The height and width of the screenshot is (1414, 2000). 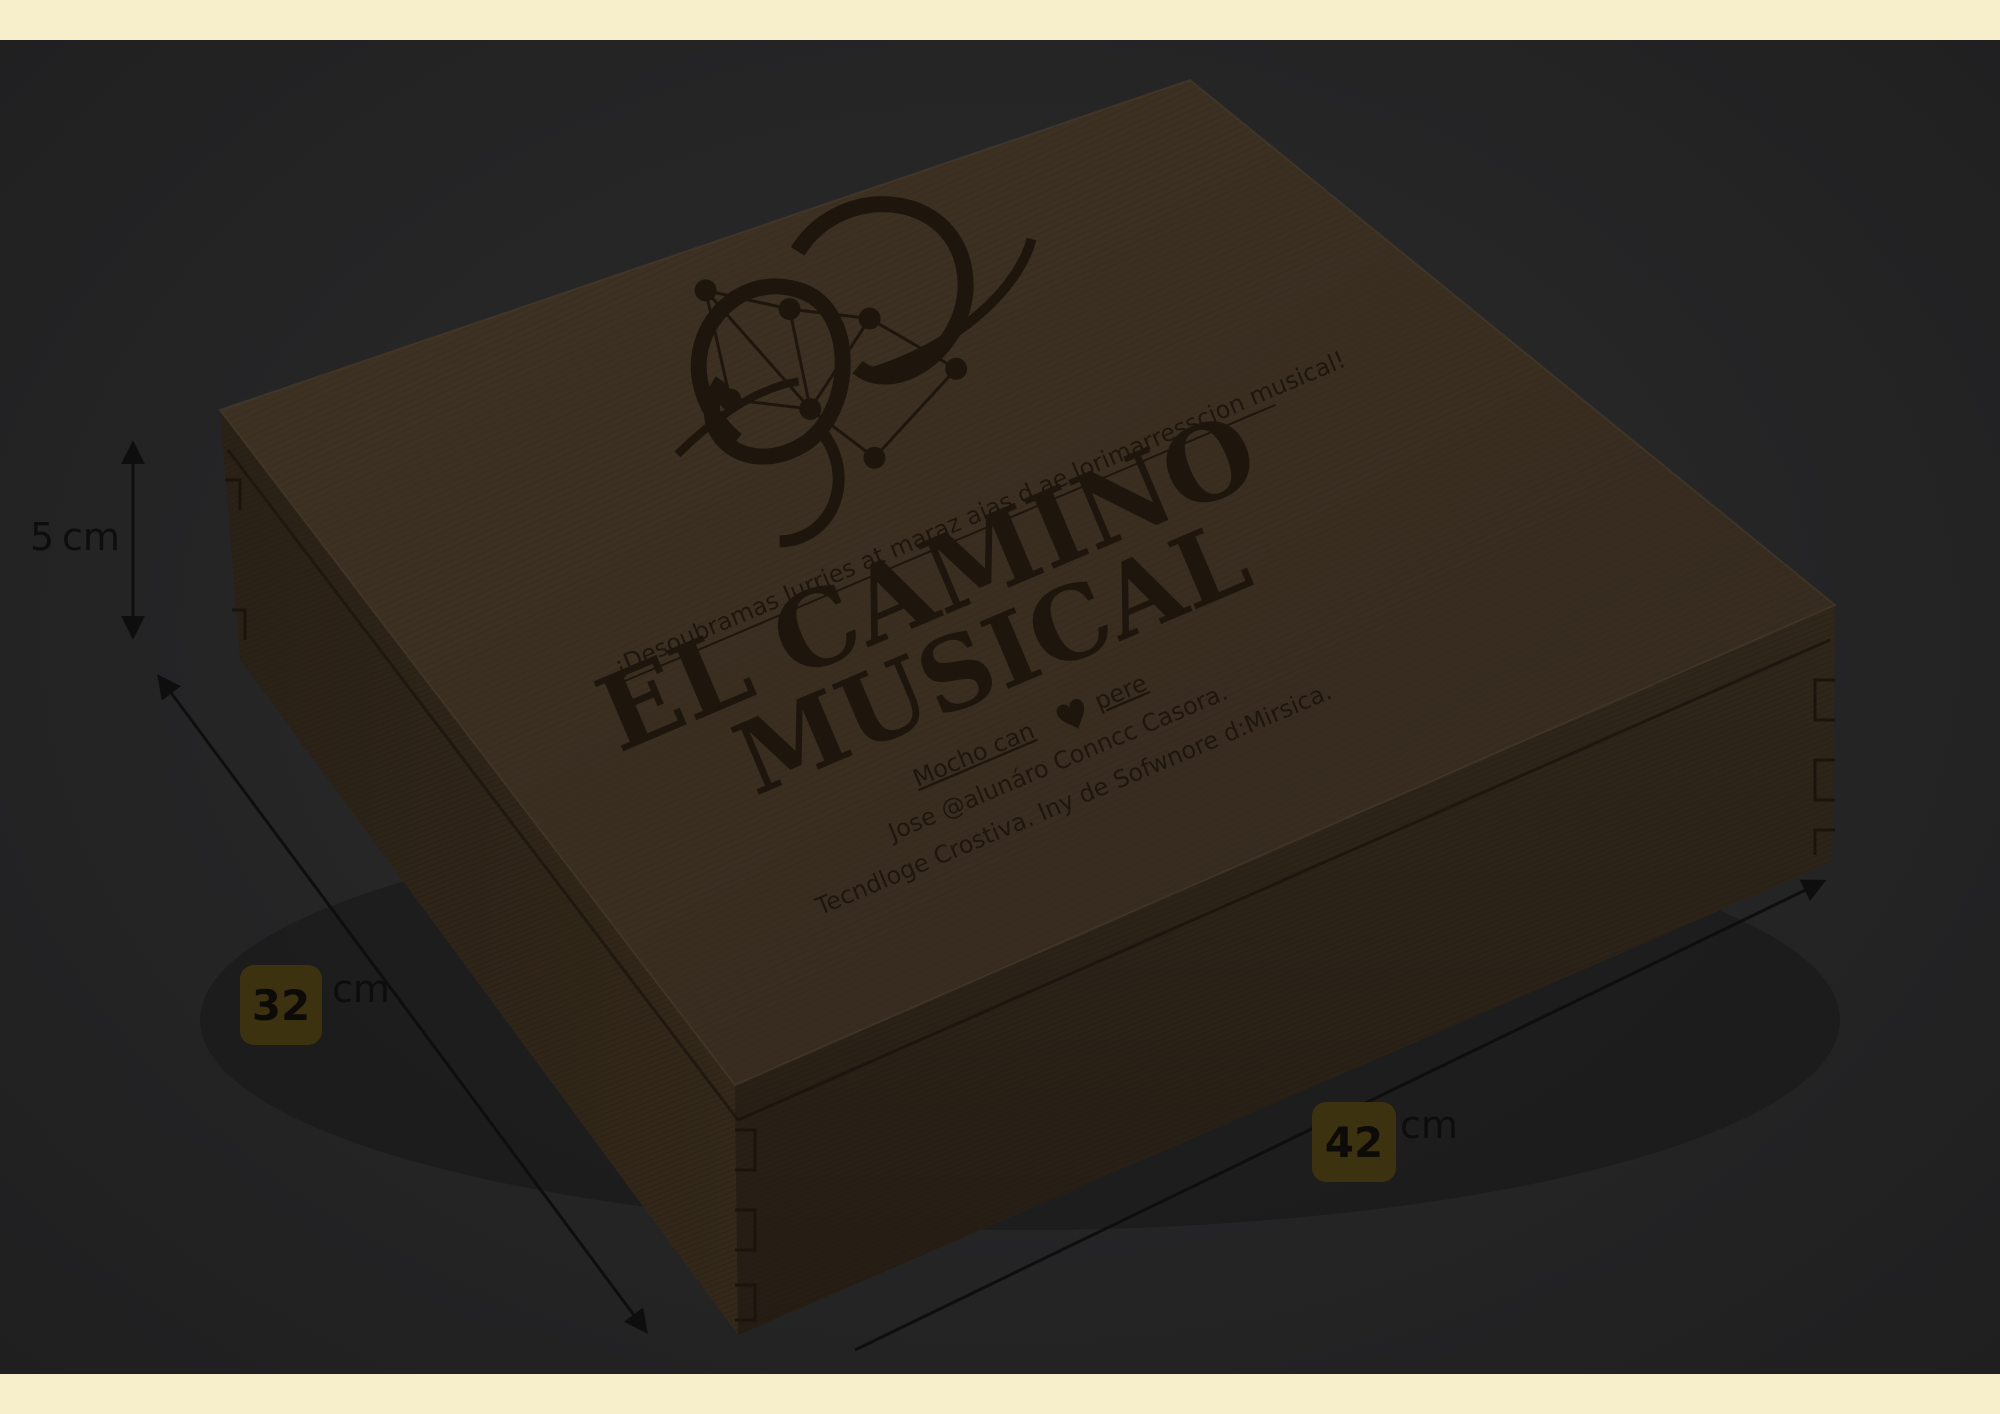 What do you see at coordinates (1000, 1394) in the screenshot?
I see `bottom-band` at bounding box center [1000, 1394].